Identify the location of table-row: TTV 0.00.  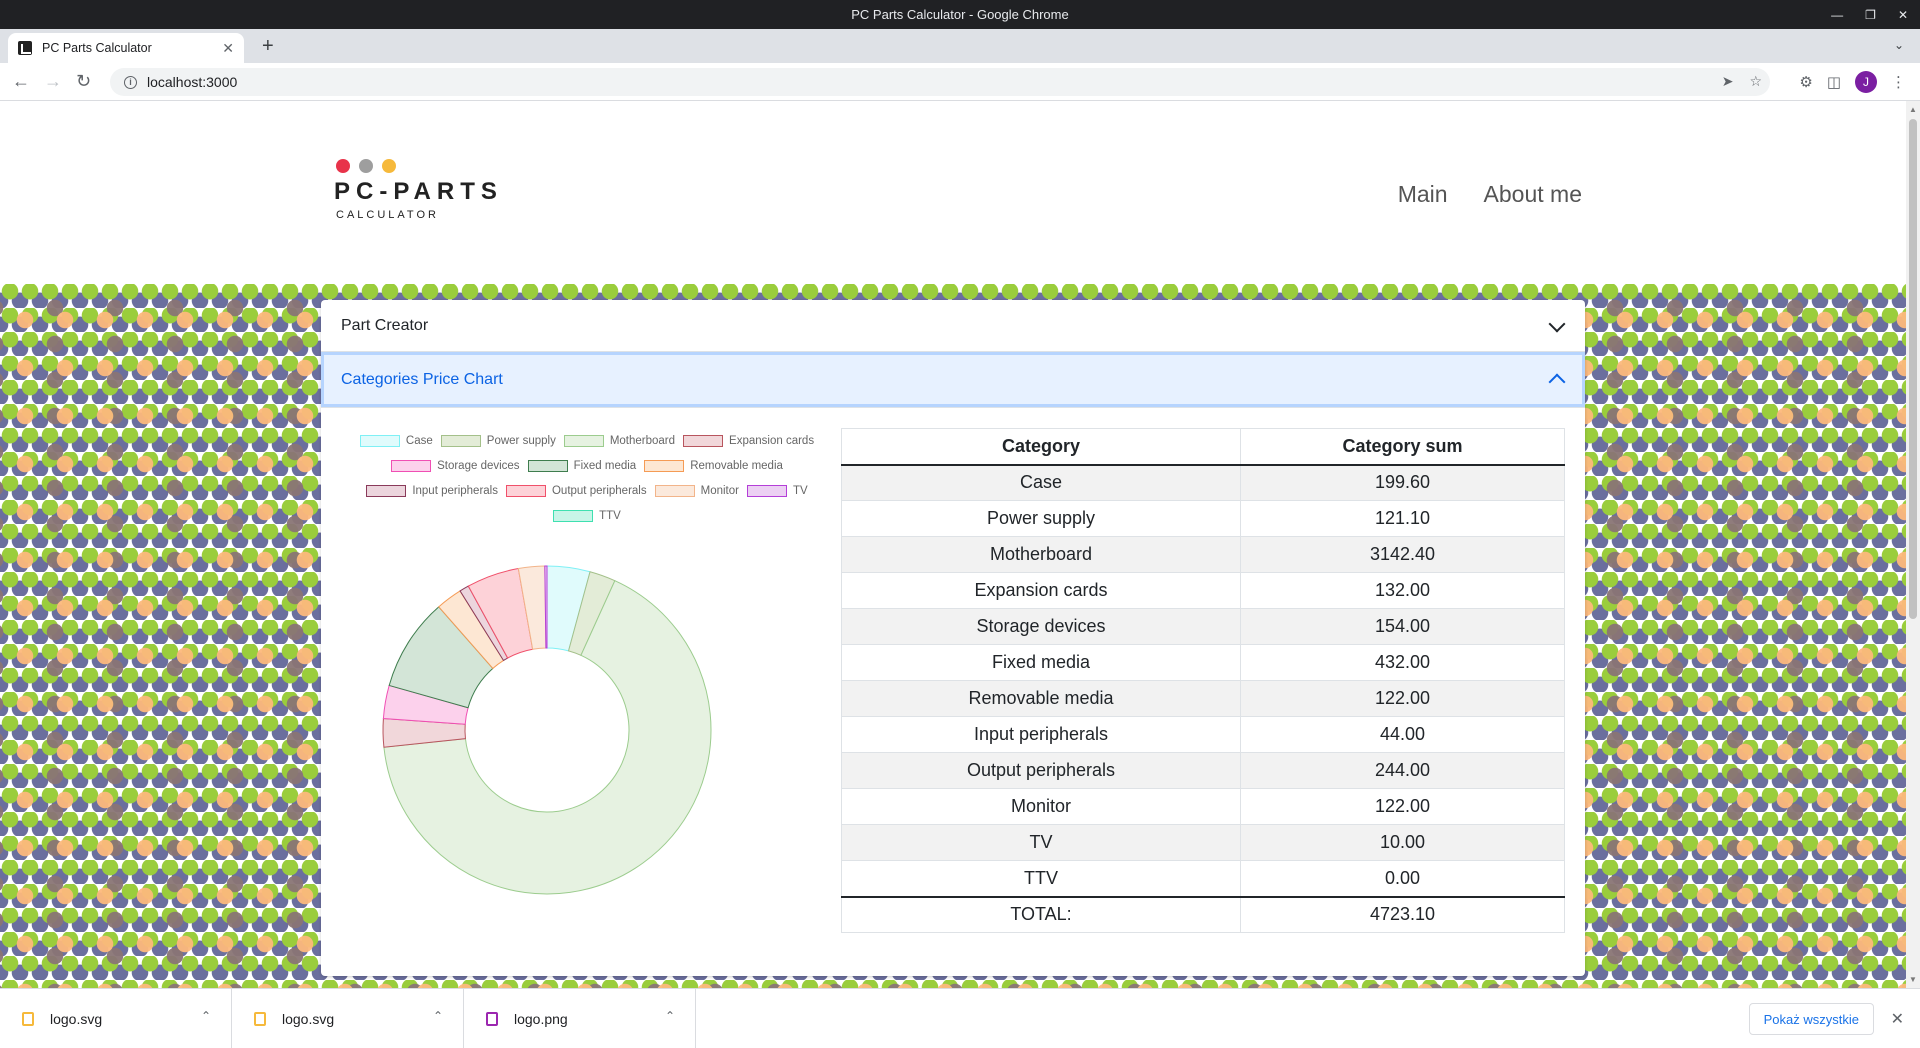
(1202, 878).